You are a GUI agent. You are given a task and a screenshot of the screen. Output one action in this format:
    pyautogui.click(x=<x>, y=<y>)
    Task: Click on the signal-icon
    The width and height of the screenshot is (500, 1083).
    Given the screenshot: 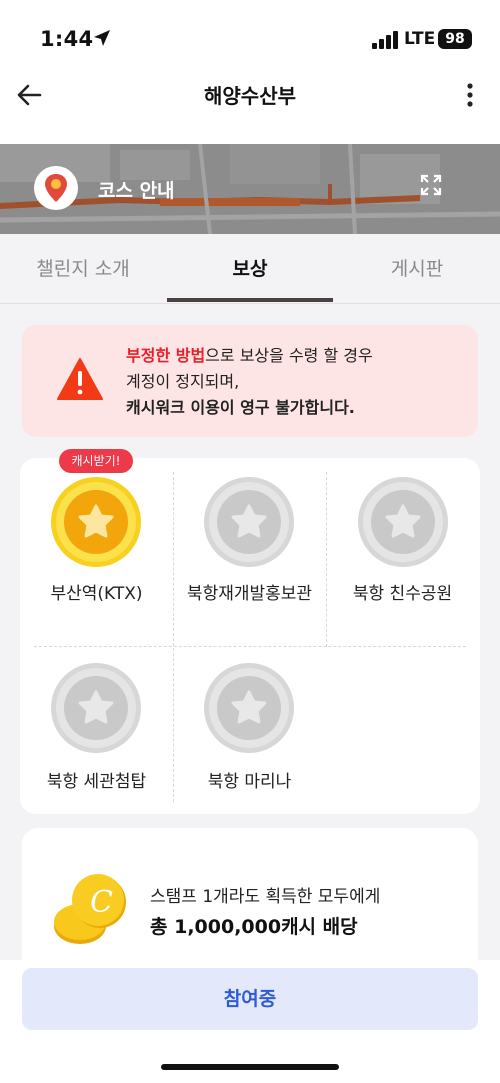 What is the action you would take?
    pyautogui.click(x=385, y=40)
    